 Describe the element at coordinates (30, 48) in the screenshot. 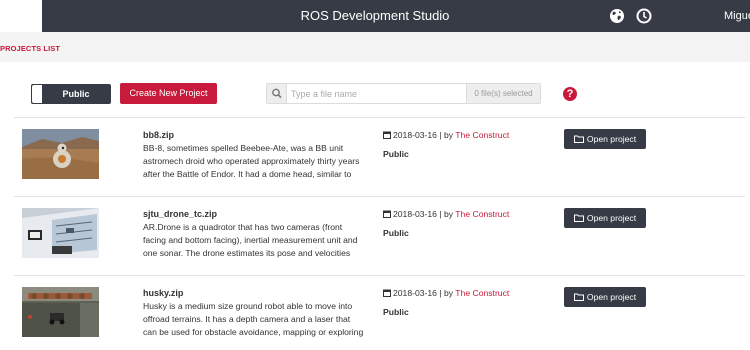

I see `breadcrumb: PROJECTS LIST` at that location.